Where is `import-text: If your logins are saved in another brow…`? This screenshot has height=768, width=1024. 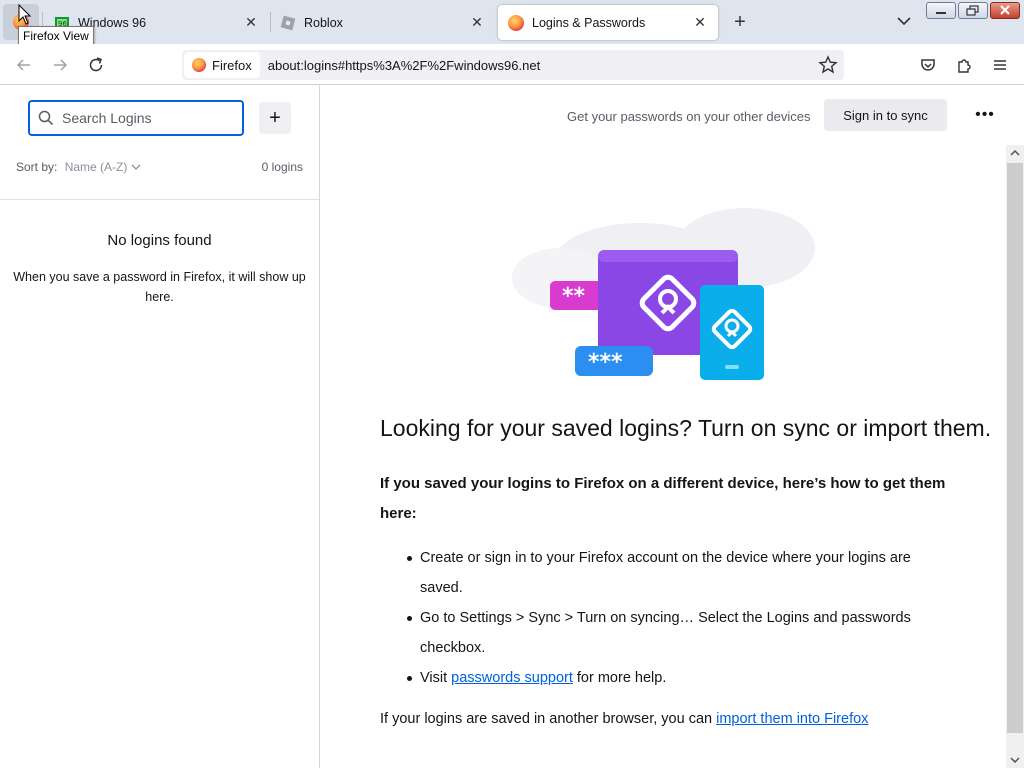 import-text: If your logins are saved in another brow… is located at coordinates (624, 719).